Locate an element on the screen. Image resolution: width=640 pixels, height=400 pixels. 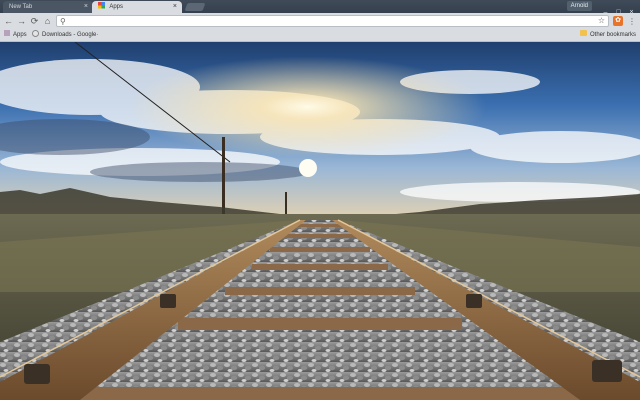
bookmark-downloads: Downloads - Google· is located at coordinates (65, 35).